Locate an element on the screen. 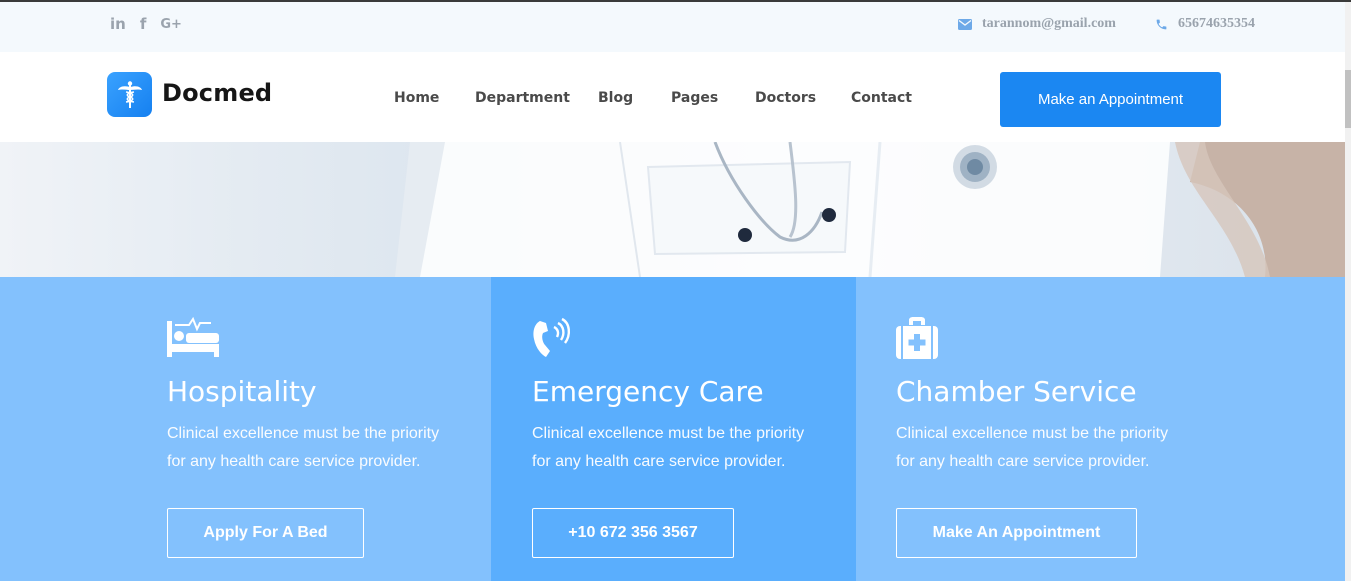 The height and width of the screenshot is (581, 1351). first-aid-kit-icon is located at coordinates (917, 338).